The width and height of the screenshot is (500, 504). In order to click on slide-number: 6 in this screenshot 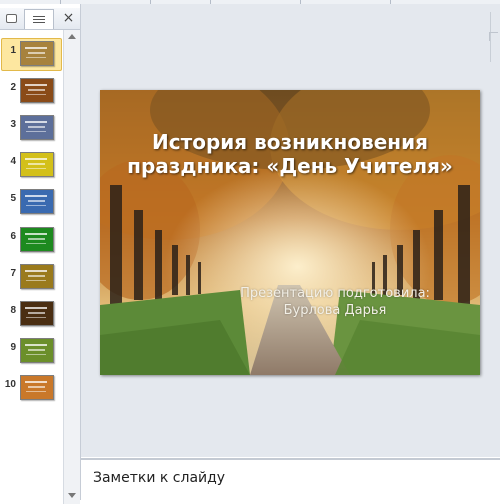, I will do `click(13, 236)`.